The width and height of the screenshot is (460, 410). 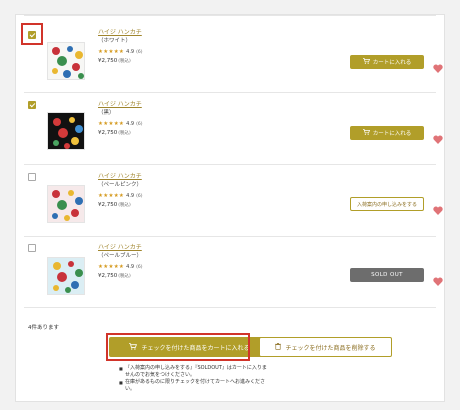 What do you see at coordinates (194, 386) in the screenshot?
I see `note-item: 在庫があるものに限りチェックを付けてカートへお進みください。` at bounding box center [194, 386].